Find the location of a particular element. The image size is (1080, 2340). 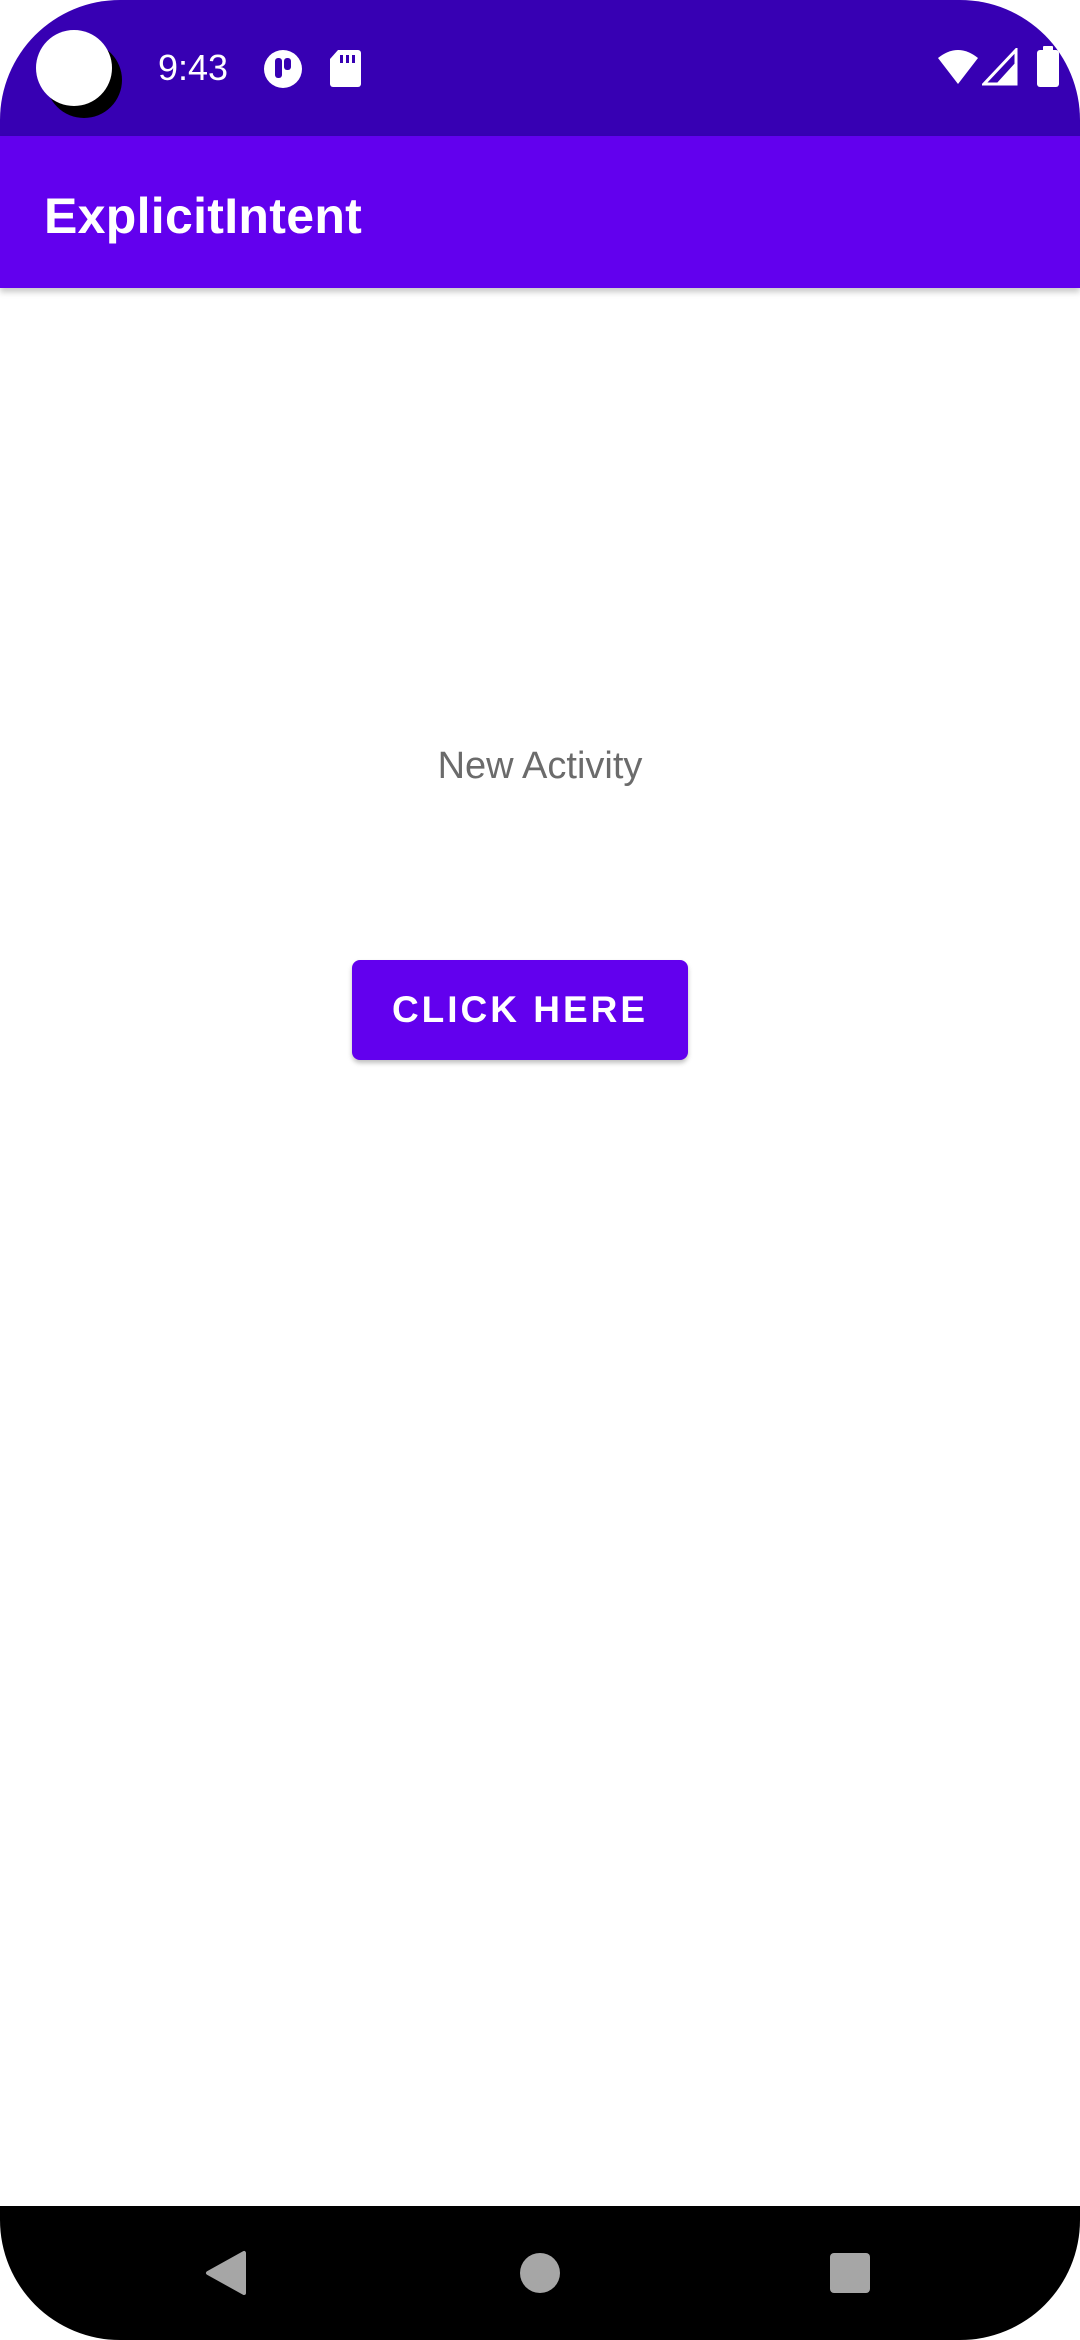

back-icon is located at coordinates (226, 2273).